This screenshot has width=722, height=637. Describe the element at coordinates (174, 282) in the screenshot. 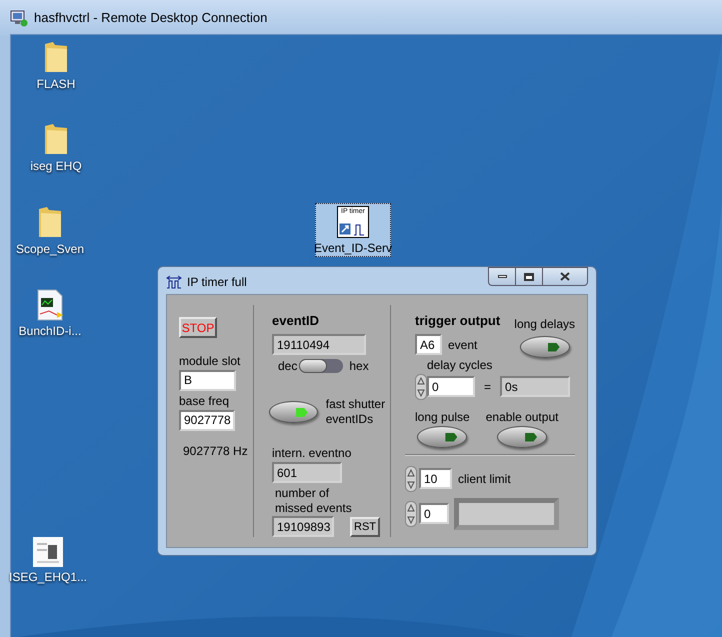

I see `pulse-icon` at that location.